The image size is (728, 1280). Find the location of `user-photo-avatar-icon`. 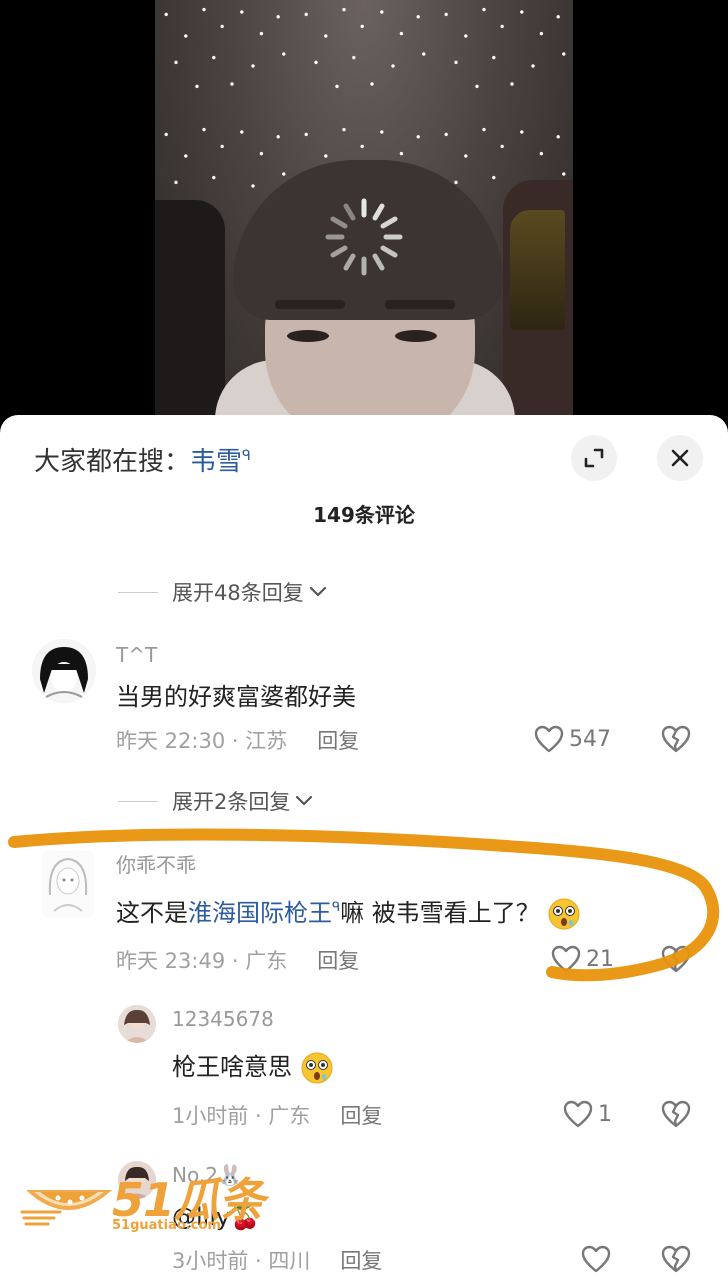

user-photo-avatar-icon is located at coordinates (137, 1024).